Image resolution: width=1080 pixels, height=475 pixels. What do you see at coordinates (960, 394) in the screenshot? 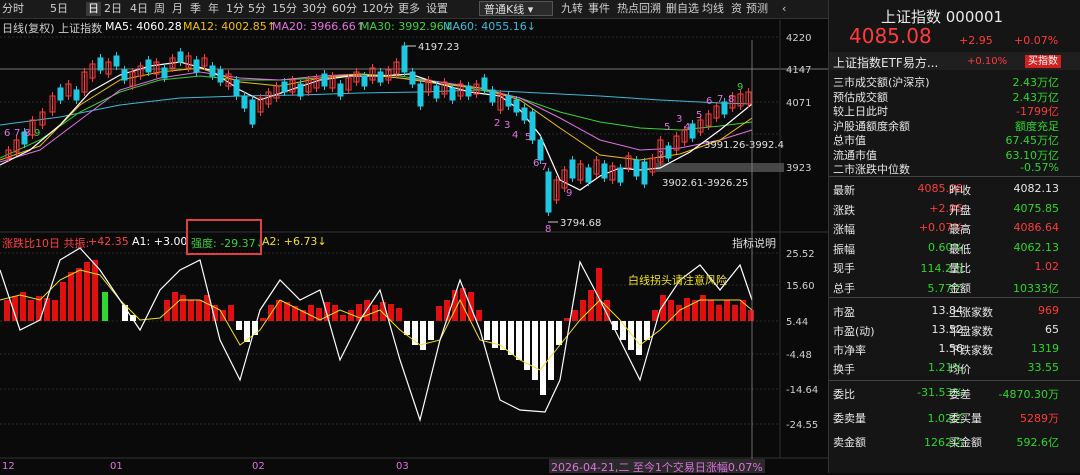
I see `grid-label: 委差` at bounding box center [960, 394].